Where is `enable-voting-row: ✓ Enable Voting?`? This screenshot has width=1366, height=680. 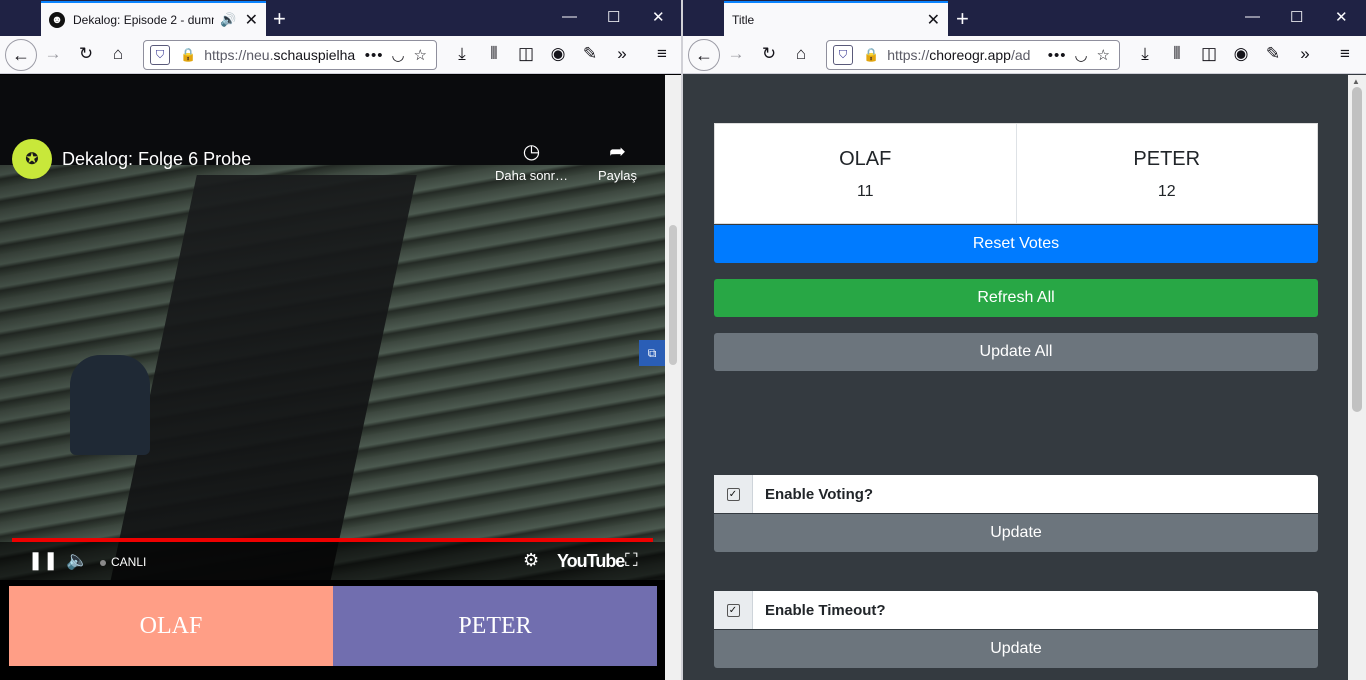
enable-voting-row: ✓ Enable Voting? is located at coordinates (1016, 494).